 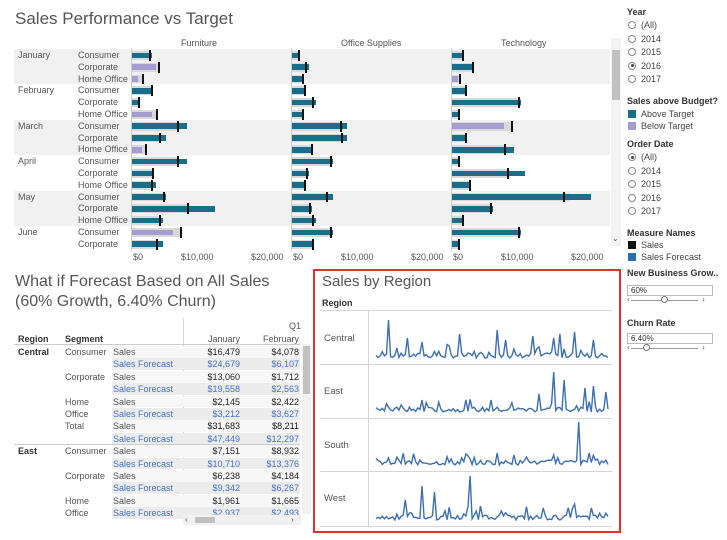 What do you see at coordinates (306, 429) in the screenshot?
I see `forecast-vertical-scrollbar` at bounding box center [306, 429].